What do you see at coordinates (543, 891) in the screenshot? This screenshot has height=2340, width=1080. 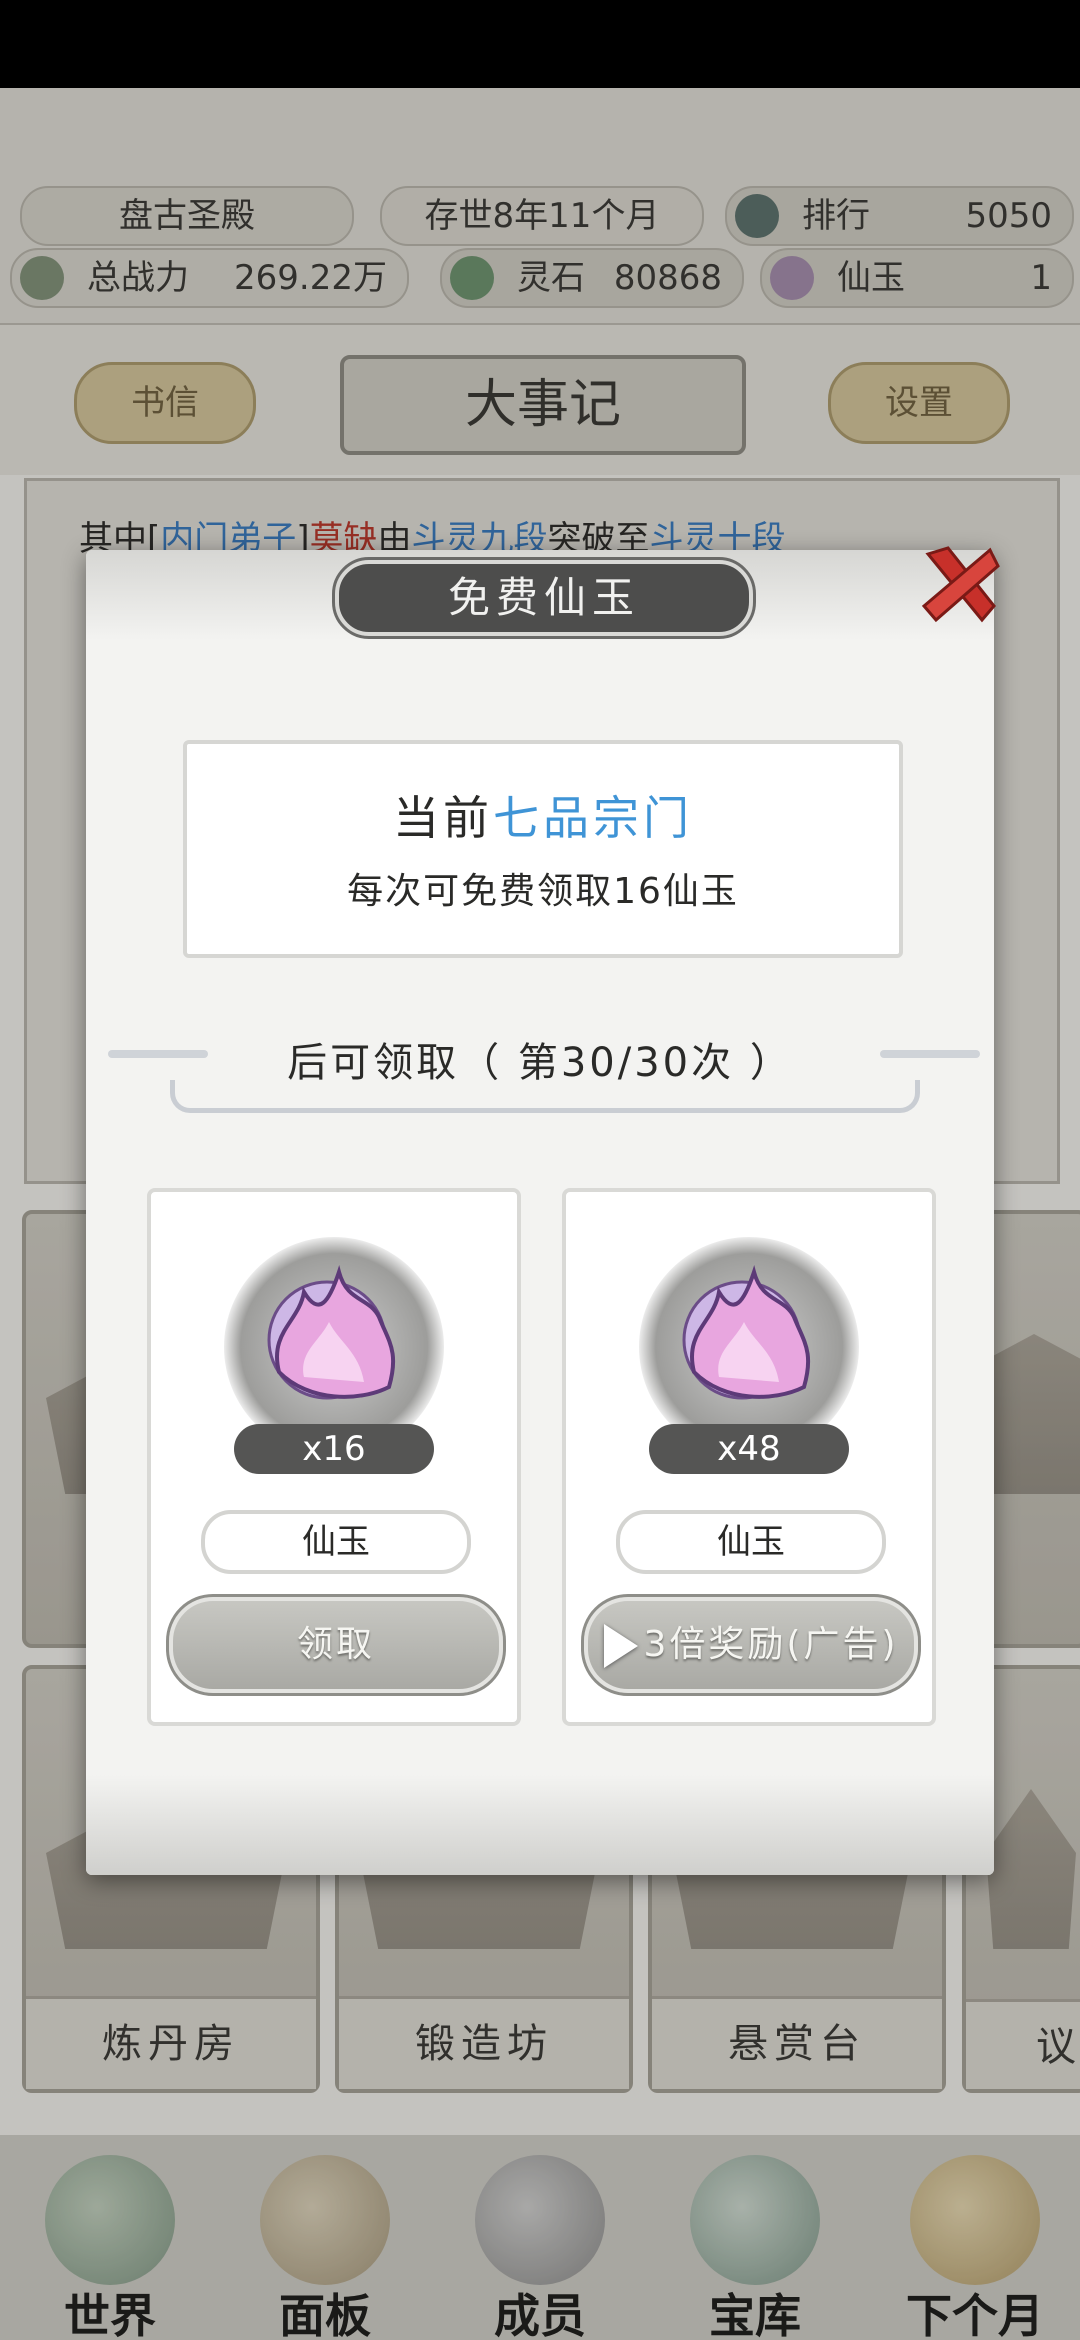 I see `free-amount-line: 每次可免费领取16仙玉` at bounding box center [543, 891].